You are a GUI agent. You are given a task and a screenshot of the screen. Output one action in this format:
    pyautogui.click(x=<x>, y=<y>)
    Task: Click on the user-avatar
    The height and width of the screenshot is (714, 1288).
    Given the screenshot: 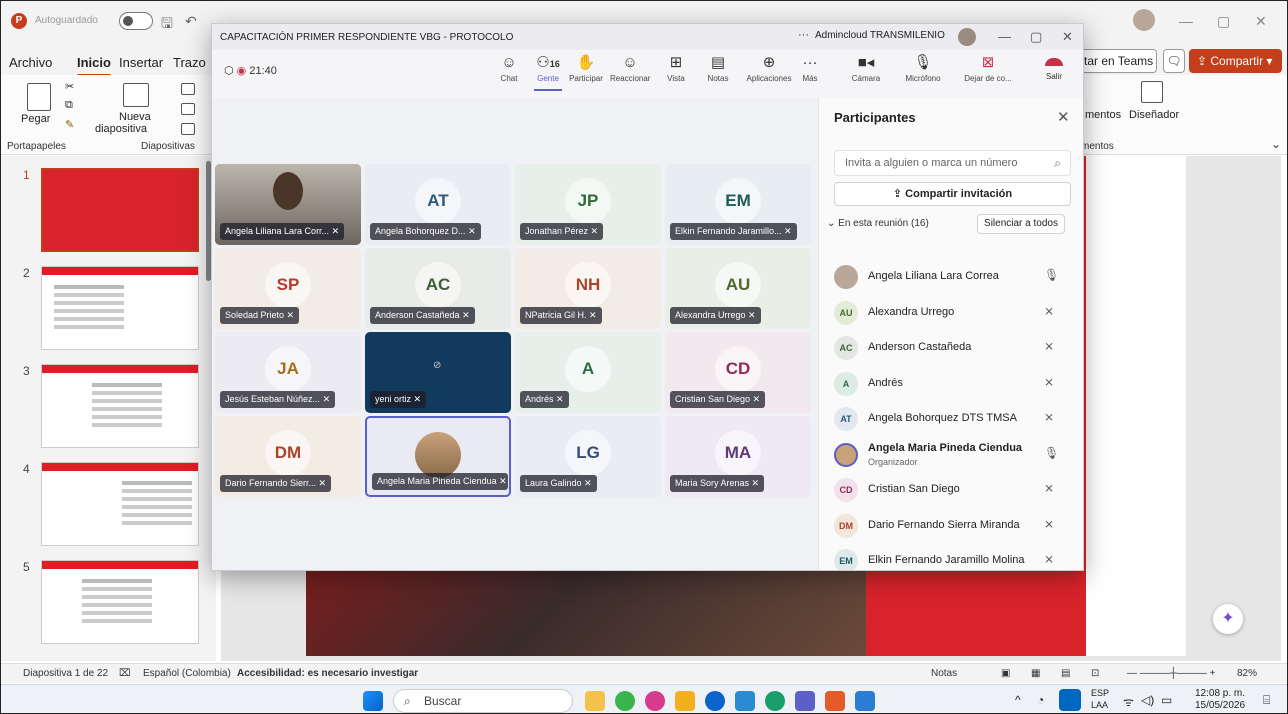 What is the action you would take?
    pyautogui.click(x=1144, y=20)
    